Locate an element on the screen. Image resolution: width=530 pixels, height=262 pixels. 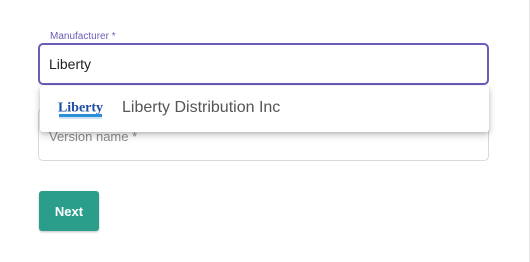
next-button: Next is located at coordinates (69, 211).